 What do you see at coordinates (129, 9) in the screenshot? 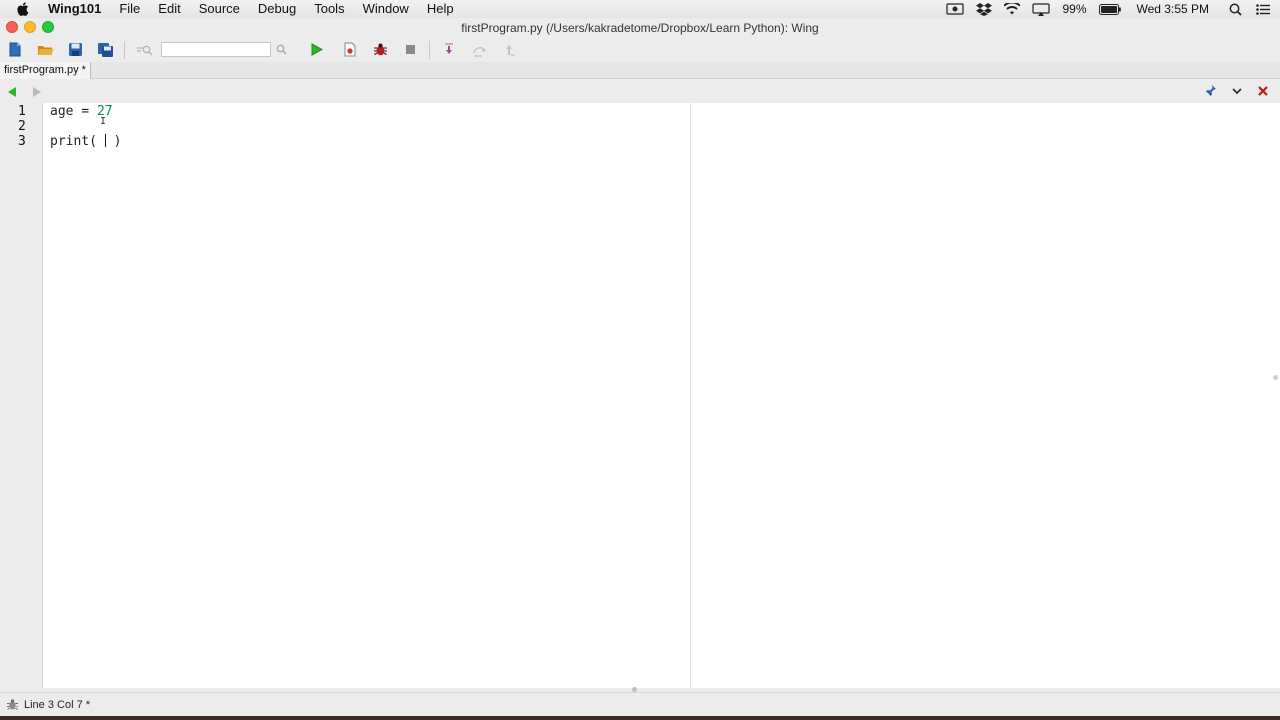
I see `menu-file: File` at bounding box center [129, 9].